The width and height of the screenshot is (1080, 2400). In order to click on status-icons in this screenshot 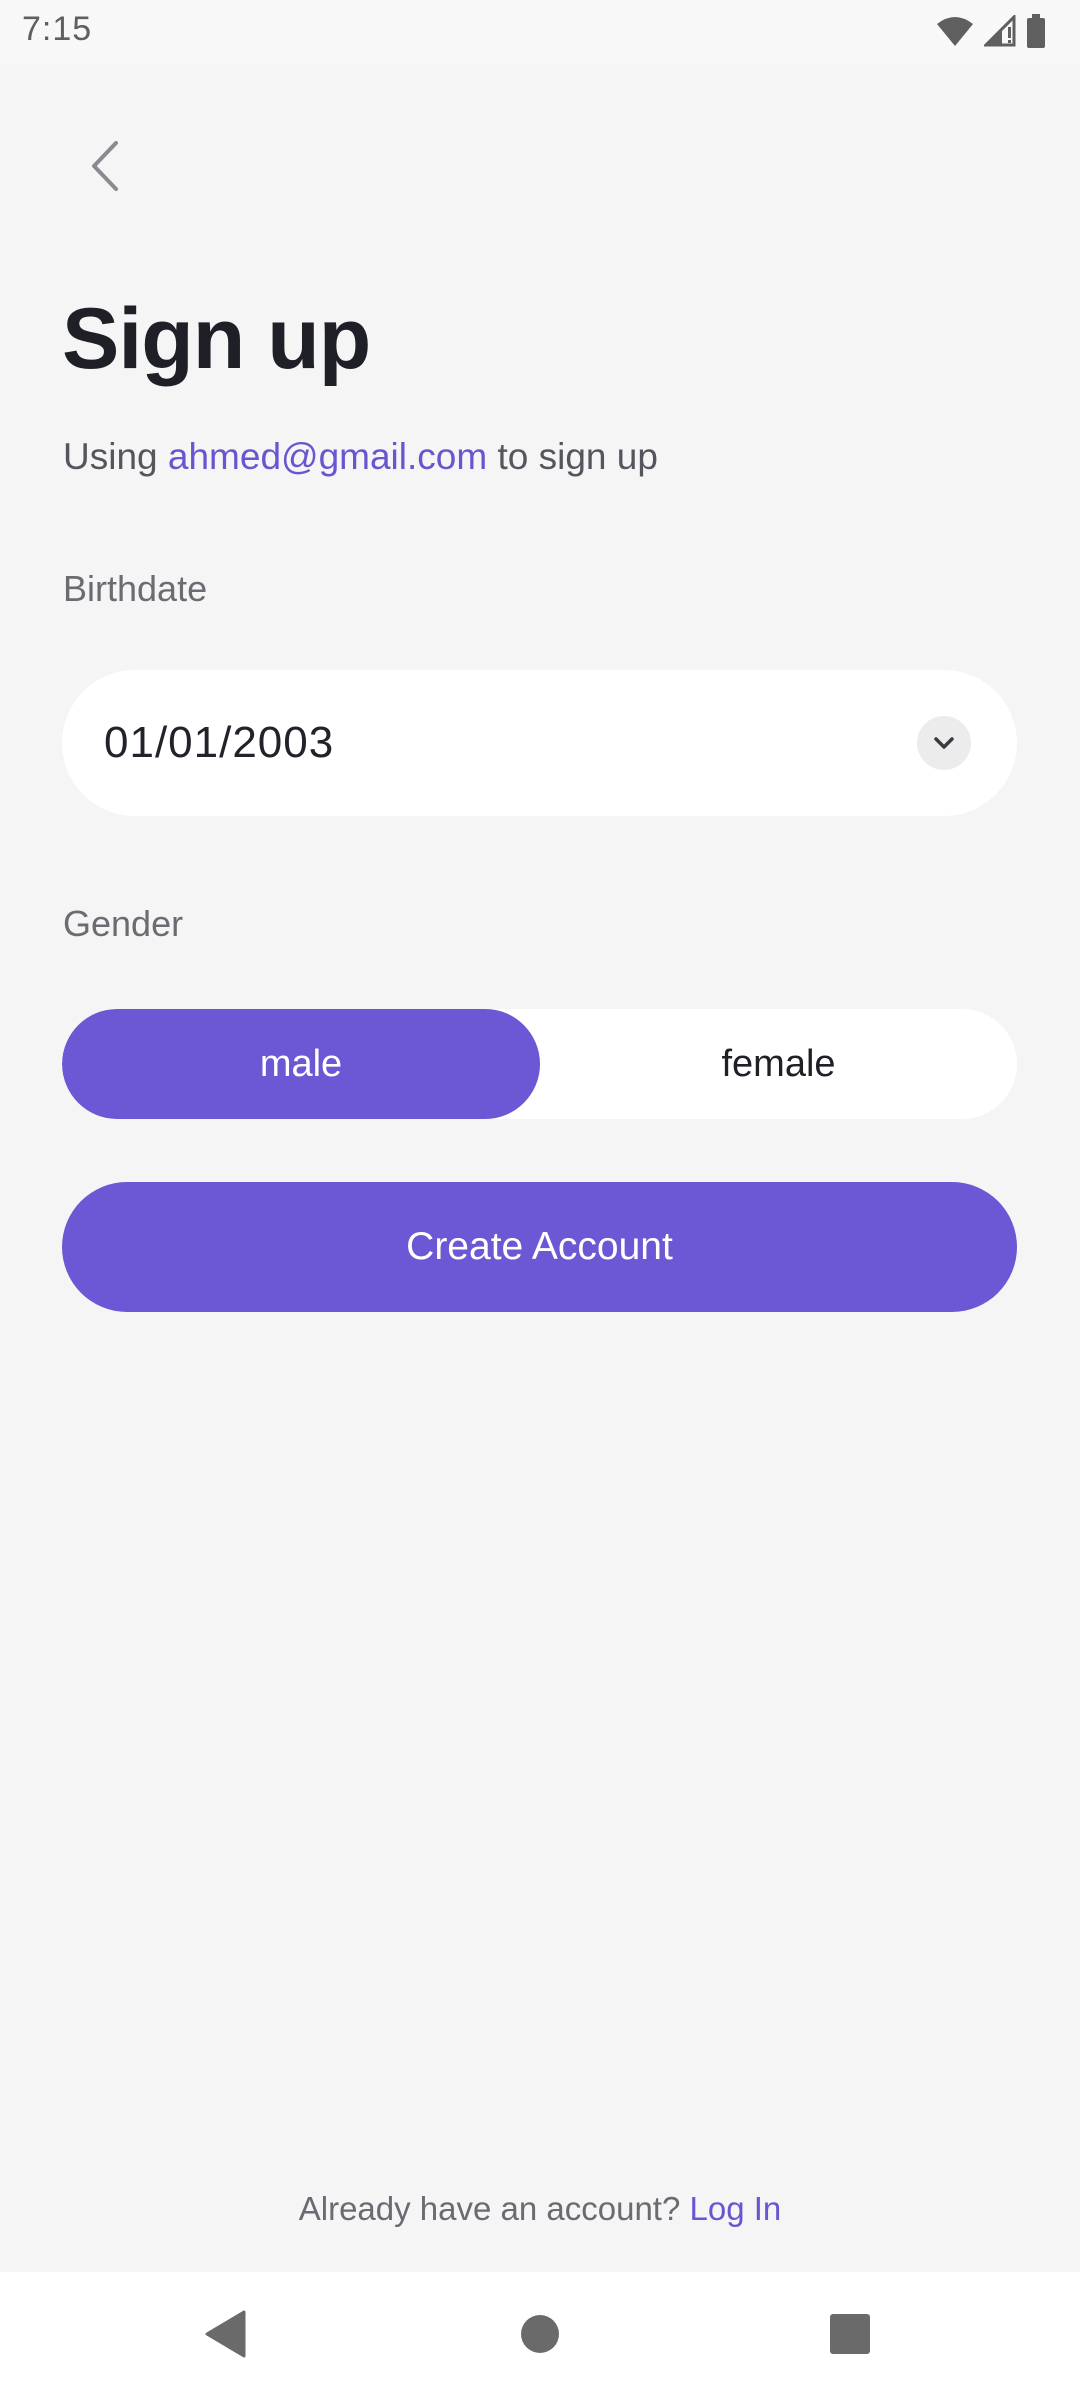, I will do `click(991, 31)`.